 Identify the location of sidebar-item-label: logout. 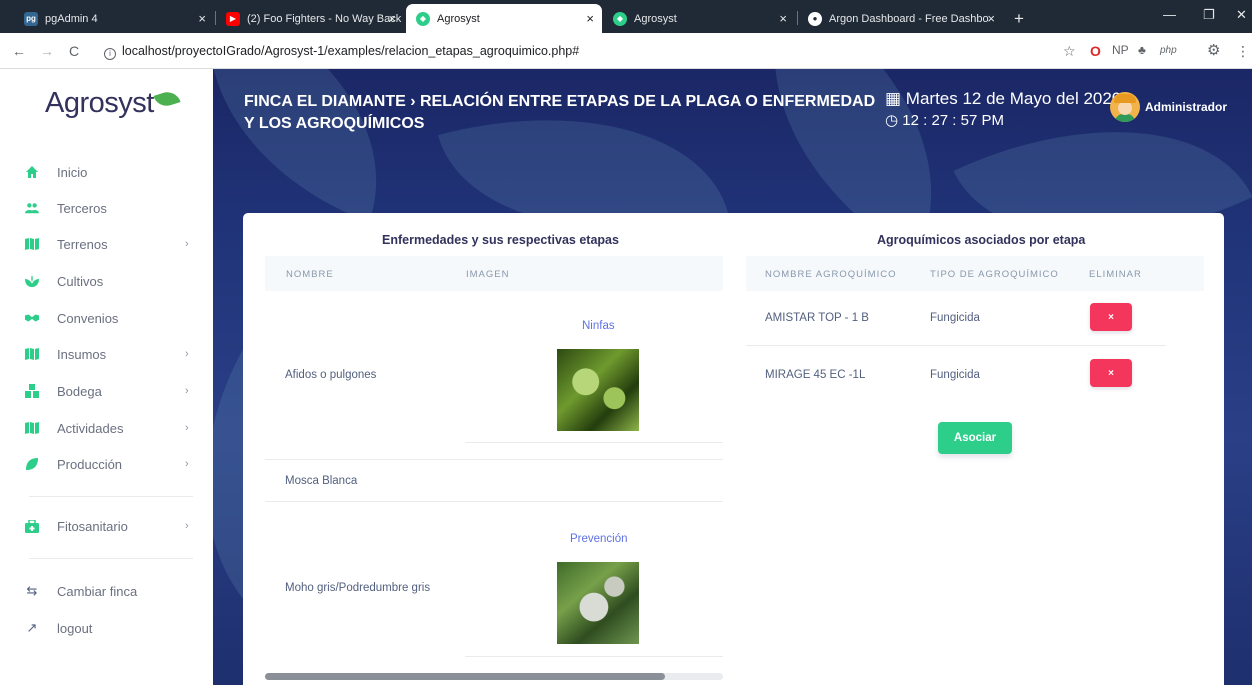
(75, 628).